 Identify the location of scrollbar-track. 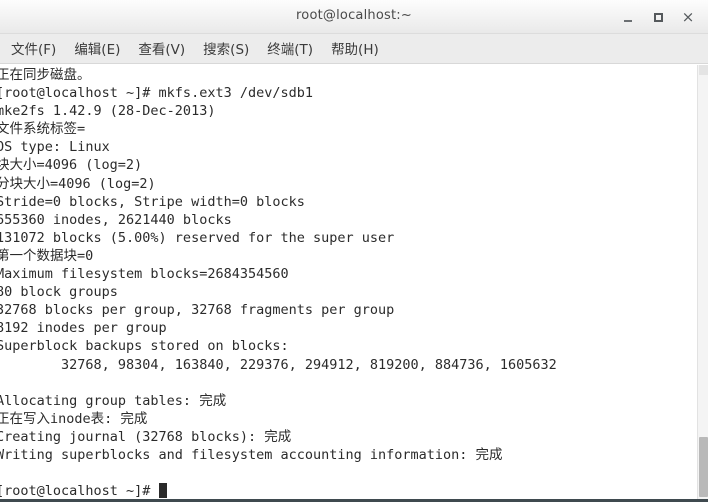
(703, 70).